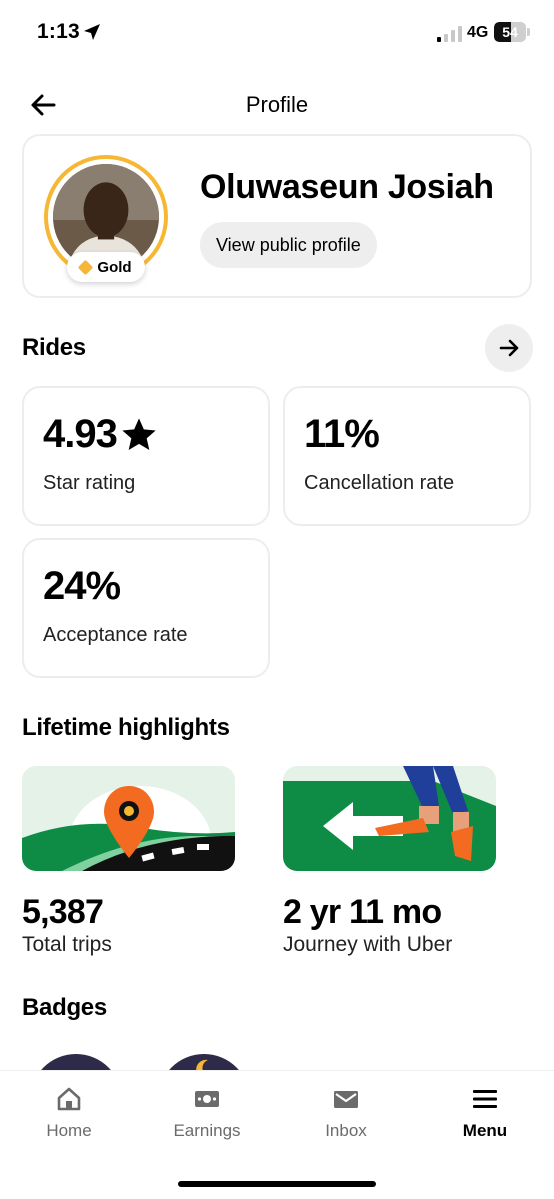 This screenshot has height=1199, width=554. What do you see at coordinates (485, 1115) in the screenshot?
I see `nav-menu: Menu` at bounding box center [485, 1115].